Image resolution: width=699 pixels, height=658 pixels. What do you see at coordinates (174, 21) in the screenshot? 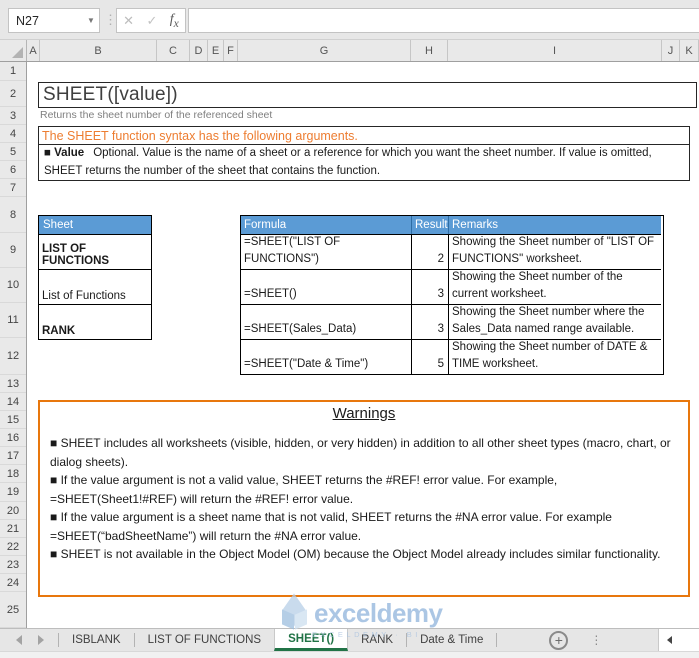
I see `insert-function-icon: fx` at bounding box center [174, 21].